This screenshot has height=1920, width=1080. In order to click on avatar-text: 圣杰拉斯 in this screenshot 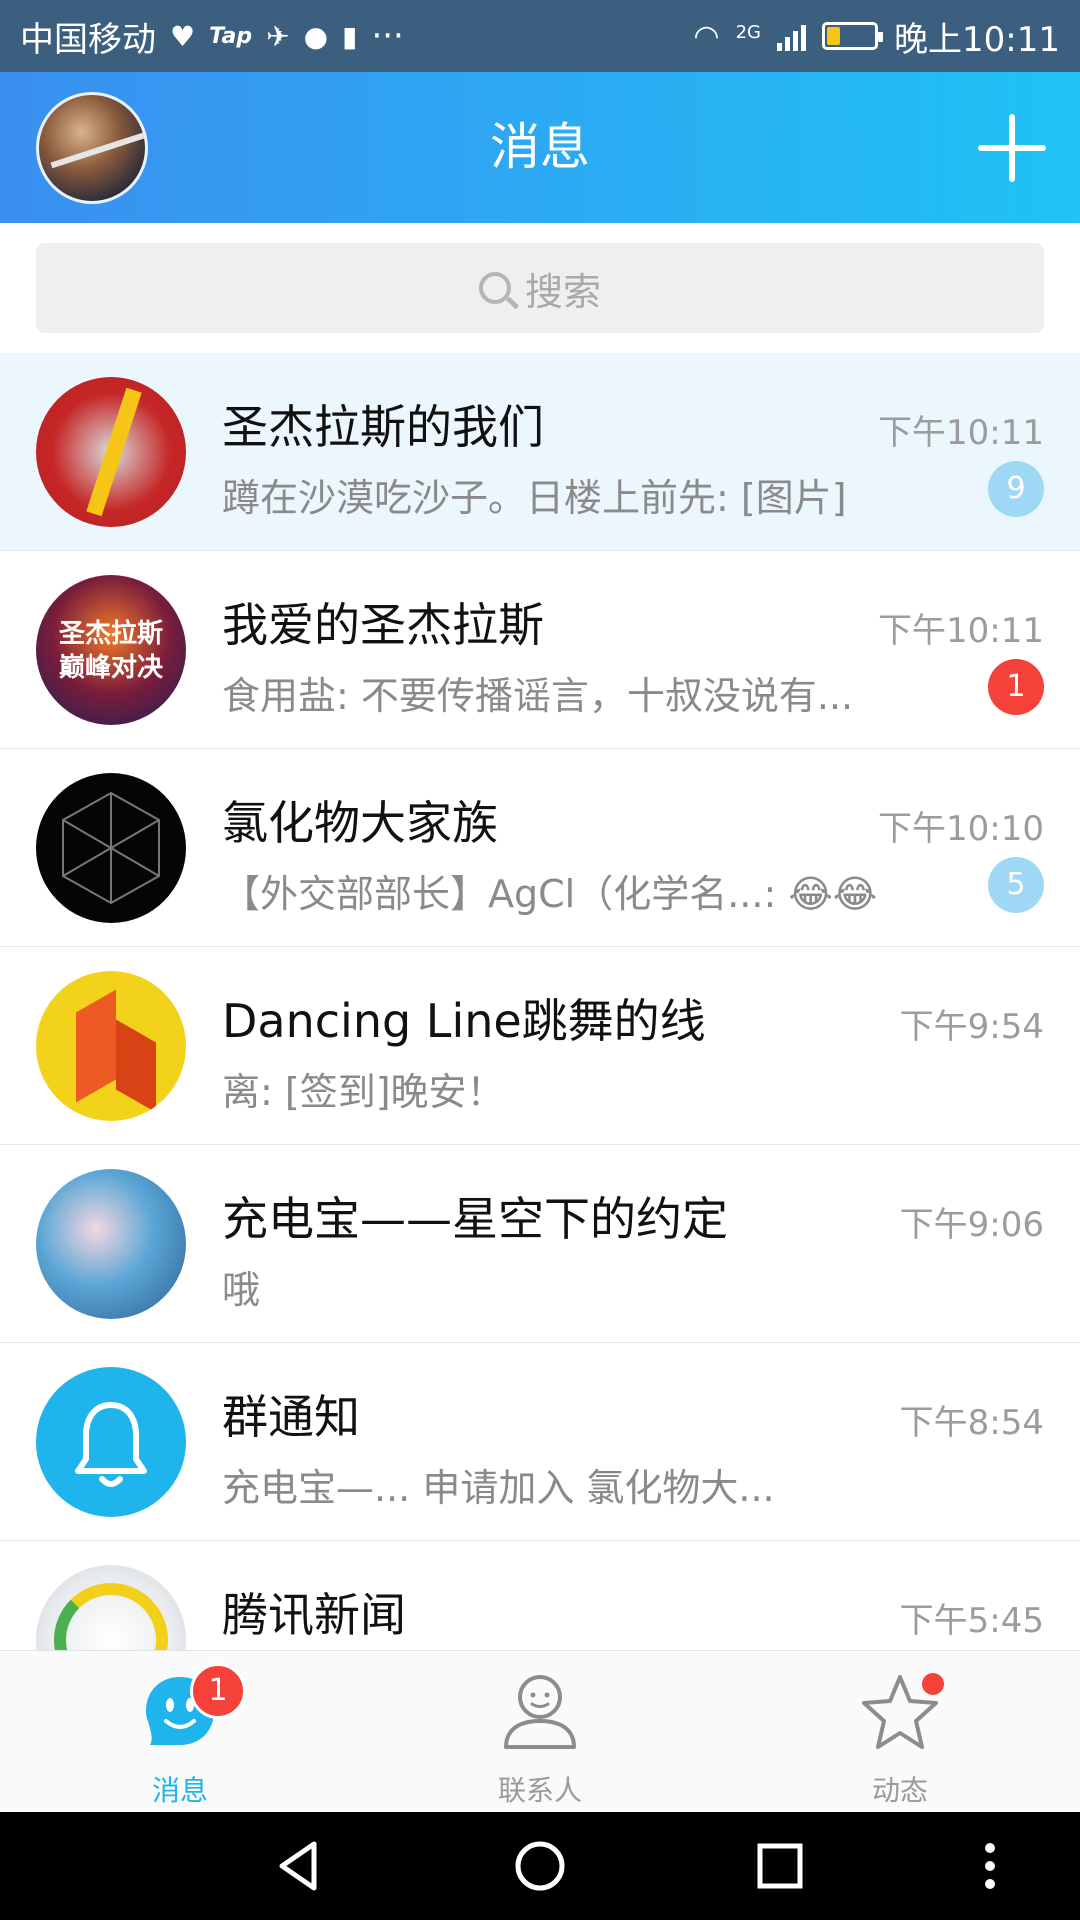, I will do `click(110, 634)`.